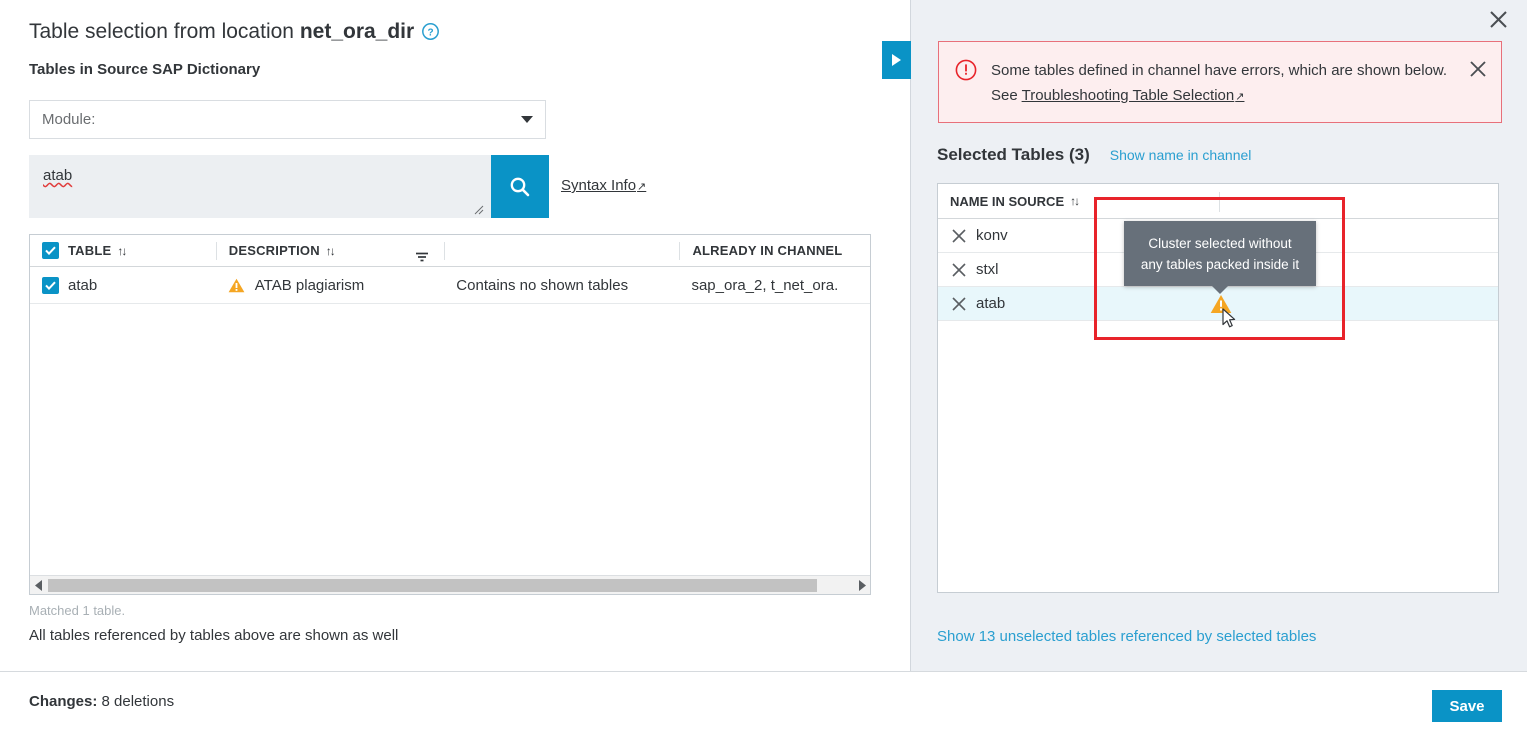 This screenshot has width=1527, height=733. Describe the element at coordinates (123, 285) in the screenshot. I see `cell-table: atab` at that location.